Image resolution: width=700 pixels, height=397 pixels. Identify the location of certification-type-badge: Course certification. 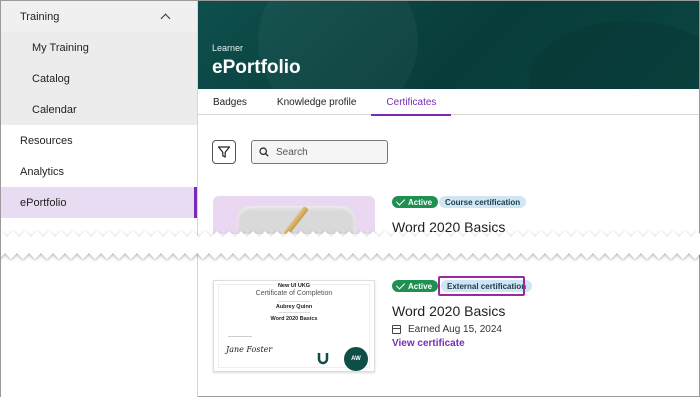
(483, 202).